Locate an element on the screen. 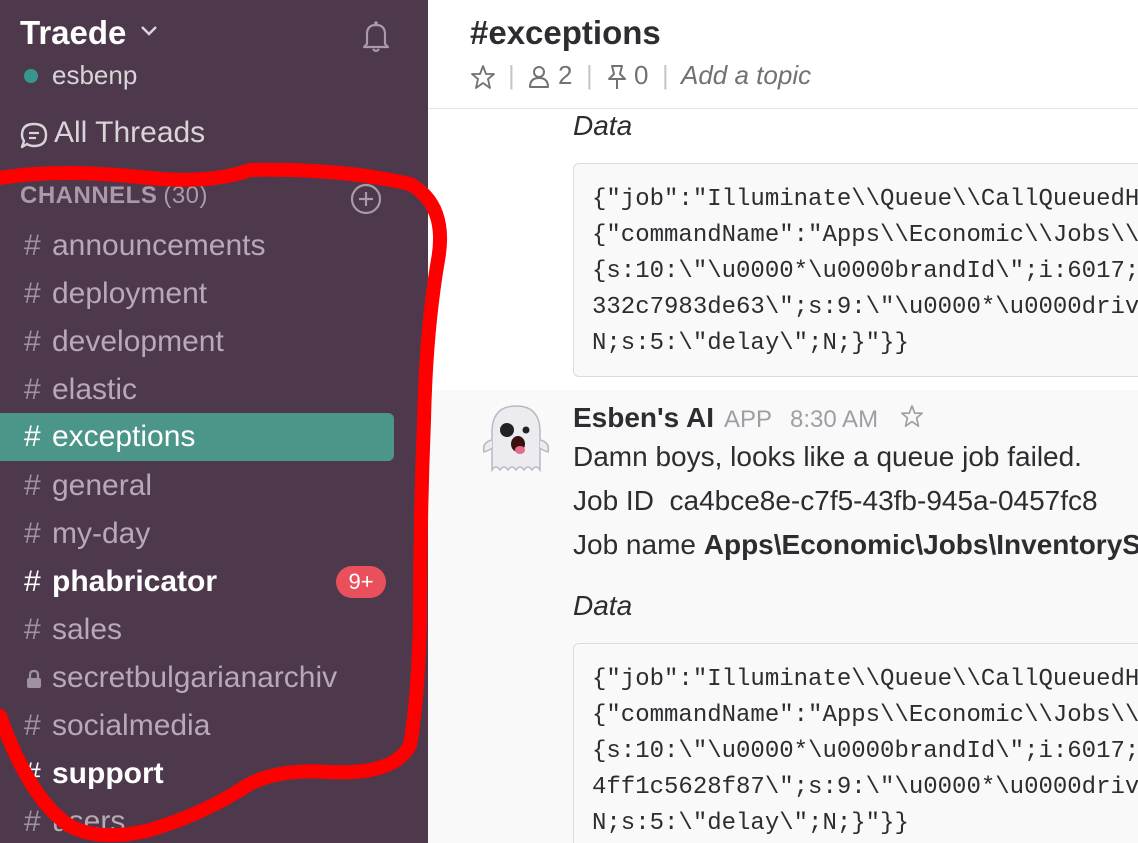  chevron-down-icon is located at coordinates (149, 31).